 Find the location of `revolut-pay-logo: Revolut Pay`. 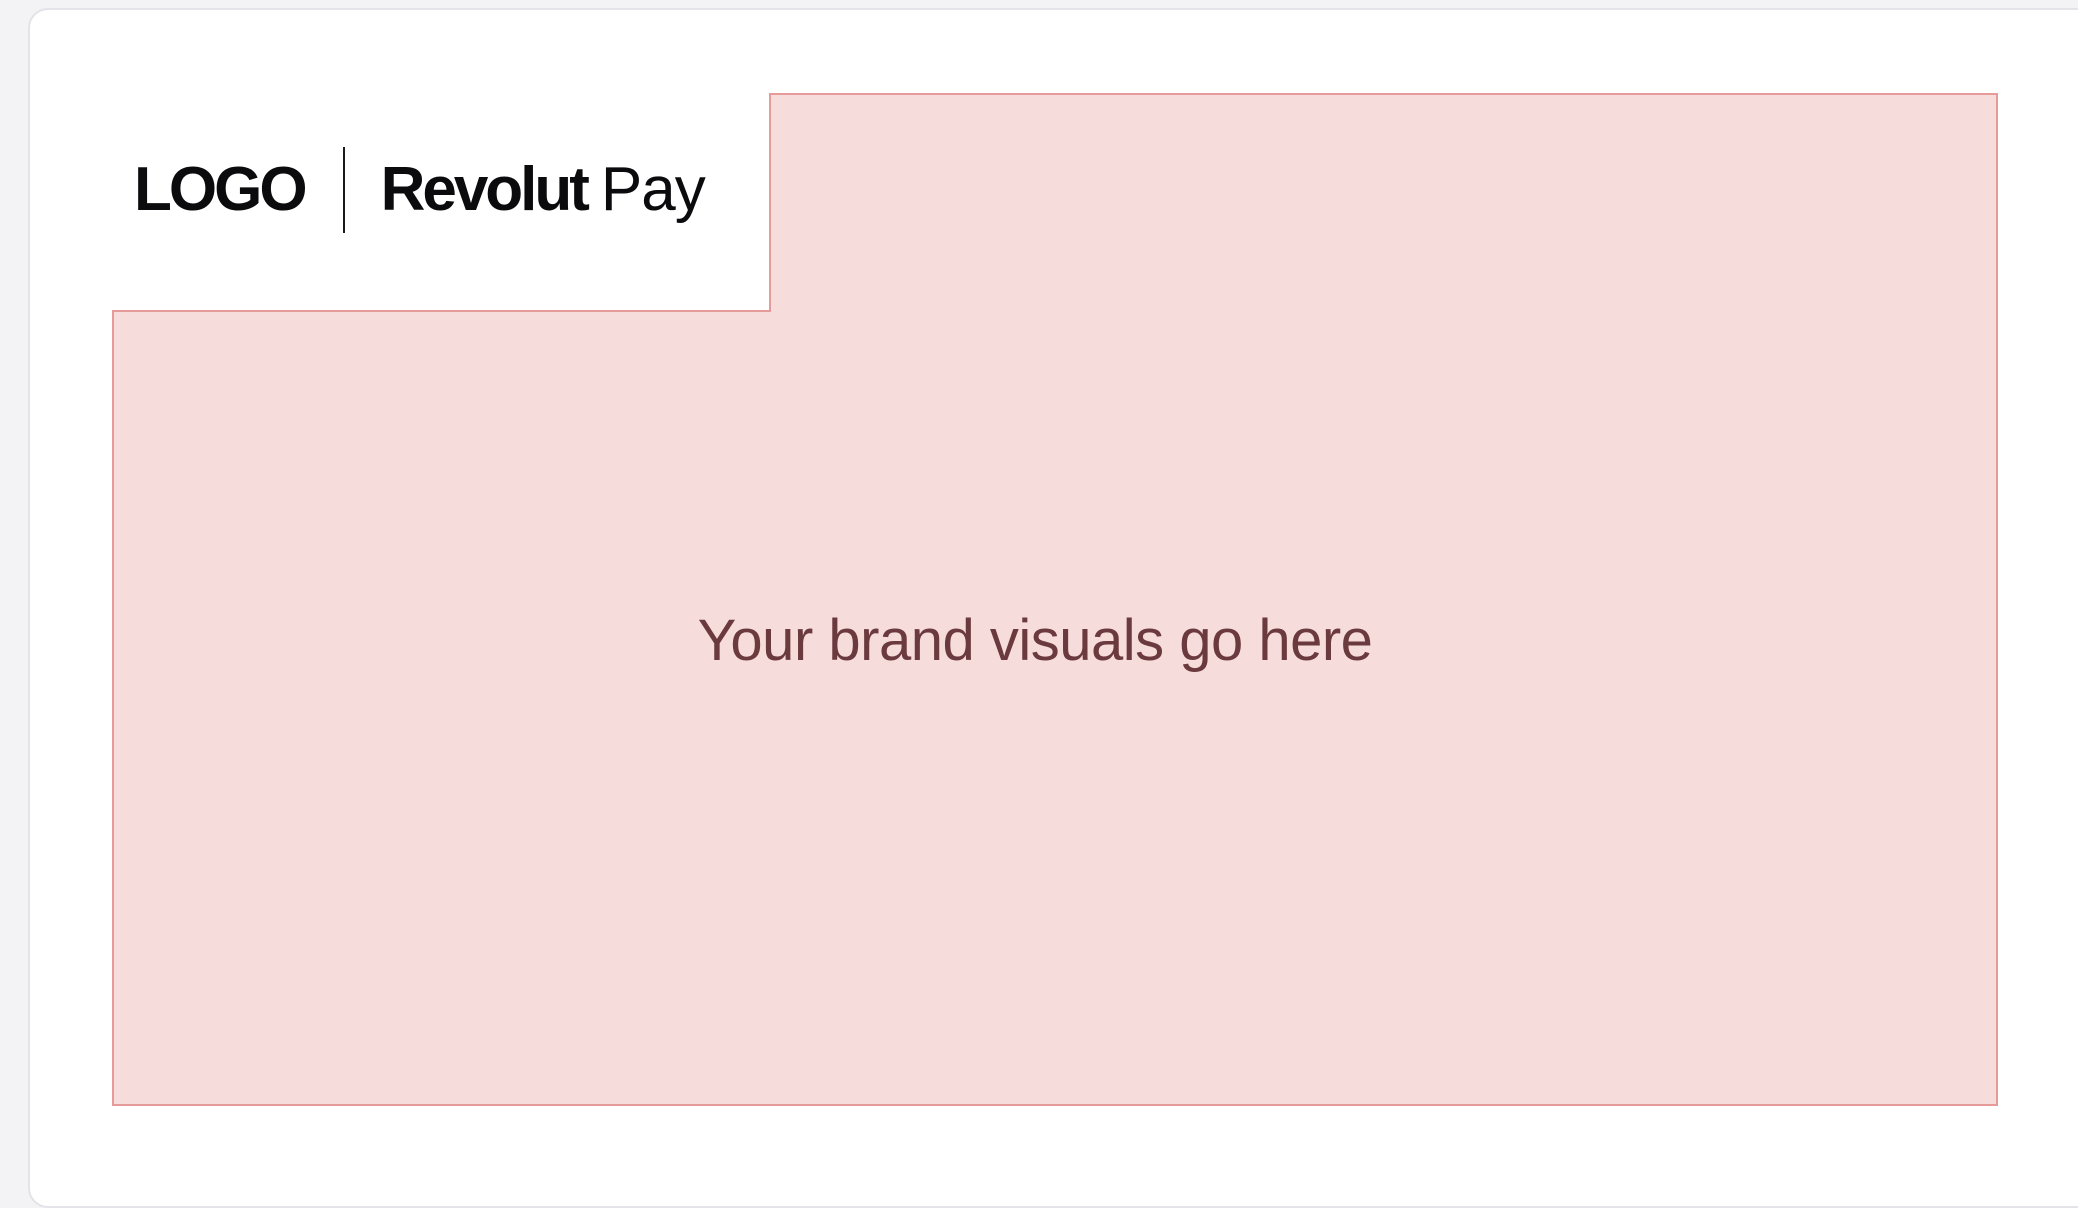

revolut-pay-logo: Revolut Pay is located at coordinates (543, 189).